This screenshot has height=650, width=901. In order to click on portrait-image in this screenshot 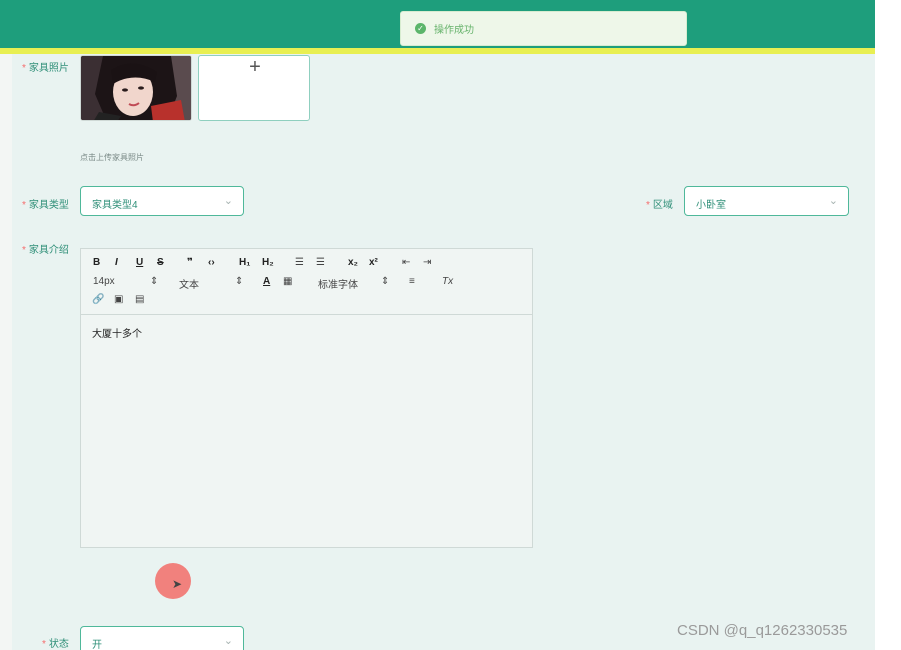, I will do `click(136, 88)`.